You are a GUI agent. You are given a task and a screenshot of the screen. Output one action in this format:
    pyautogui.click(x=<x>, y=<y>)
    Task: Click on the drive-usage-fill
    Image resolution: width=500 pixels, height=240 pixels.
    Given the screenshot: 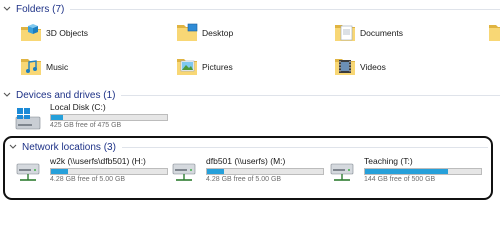 What is the action you would take?
    pyautogui.click(x=57, y=117)
    